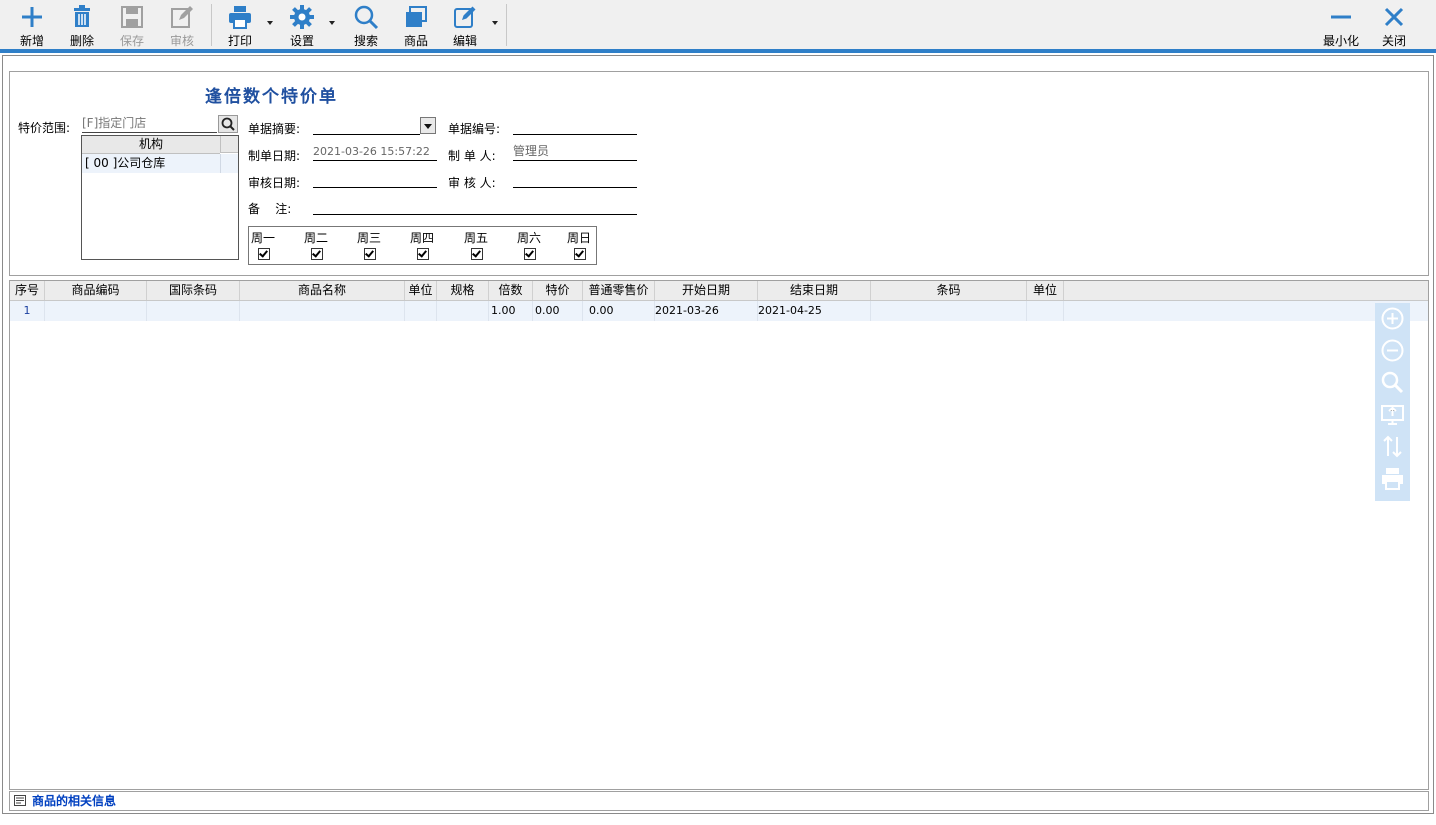 Image resolution: width=1436 pixels, height=825 pixels. I want to click on save-button: 保存, so click(132, 24).